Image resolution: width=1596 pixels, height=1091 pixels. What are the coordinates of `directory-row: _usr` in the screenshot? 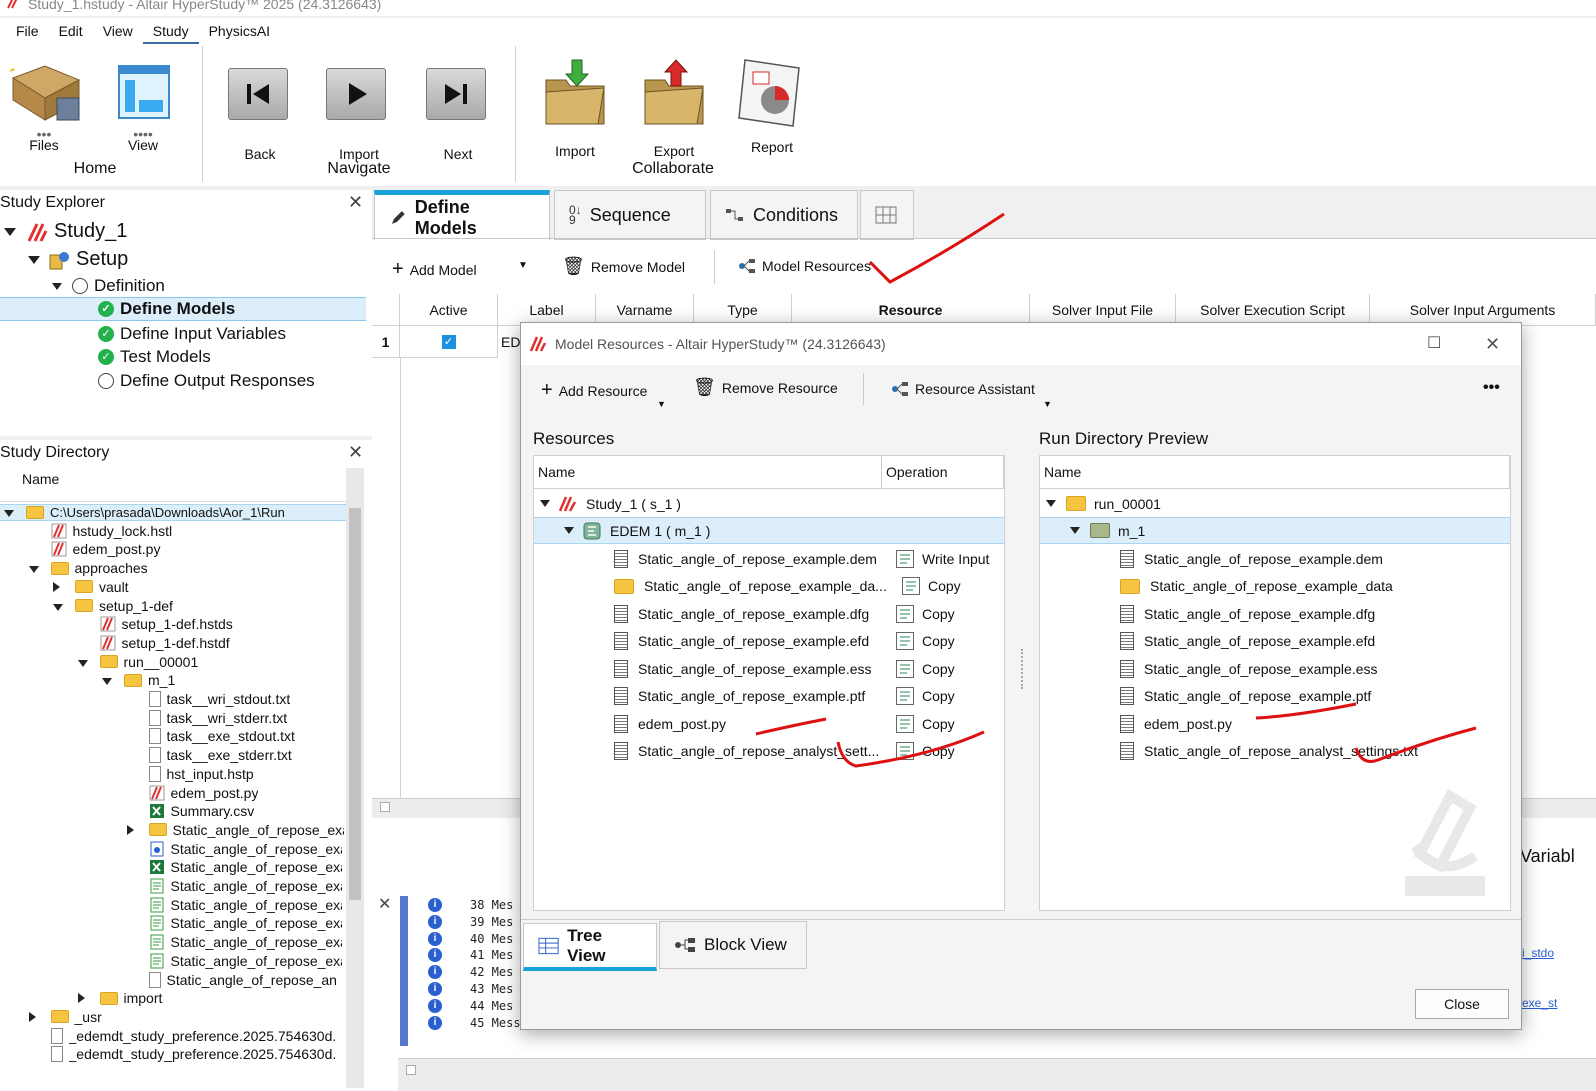 It's located at (65, 1017).